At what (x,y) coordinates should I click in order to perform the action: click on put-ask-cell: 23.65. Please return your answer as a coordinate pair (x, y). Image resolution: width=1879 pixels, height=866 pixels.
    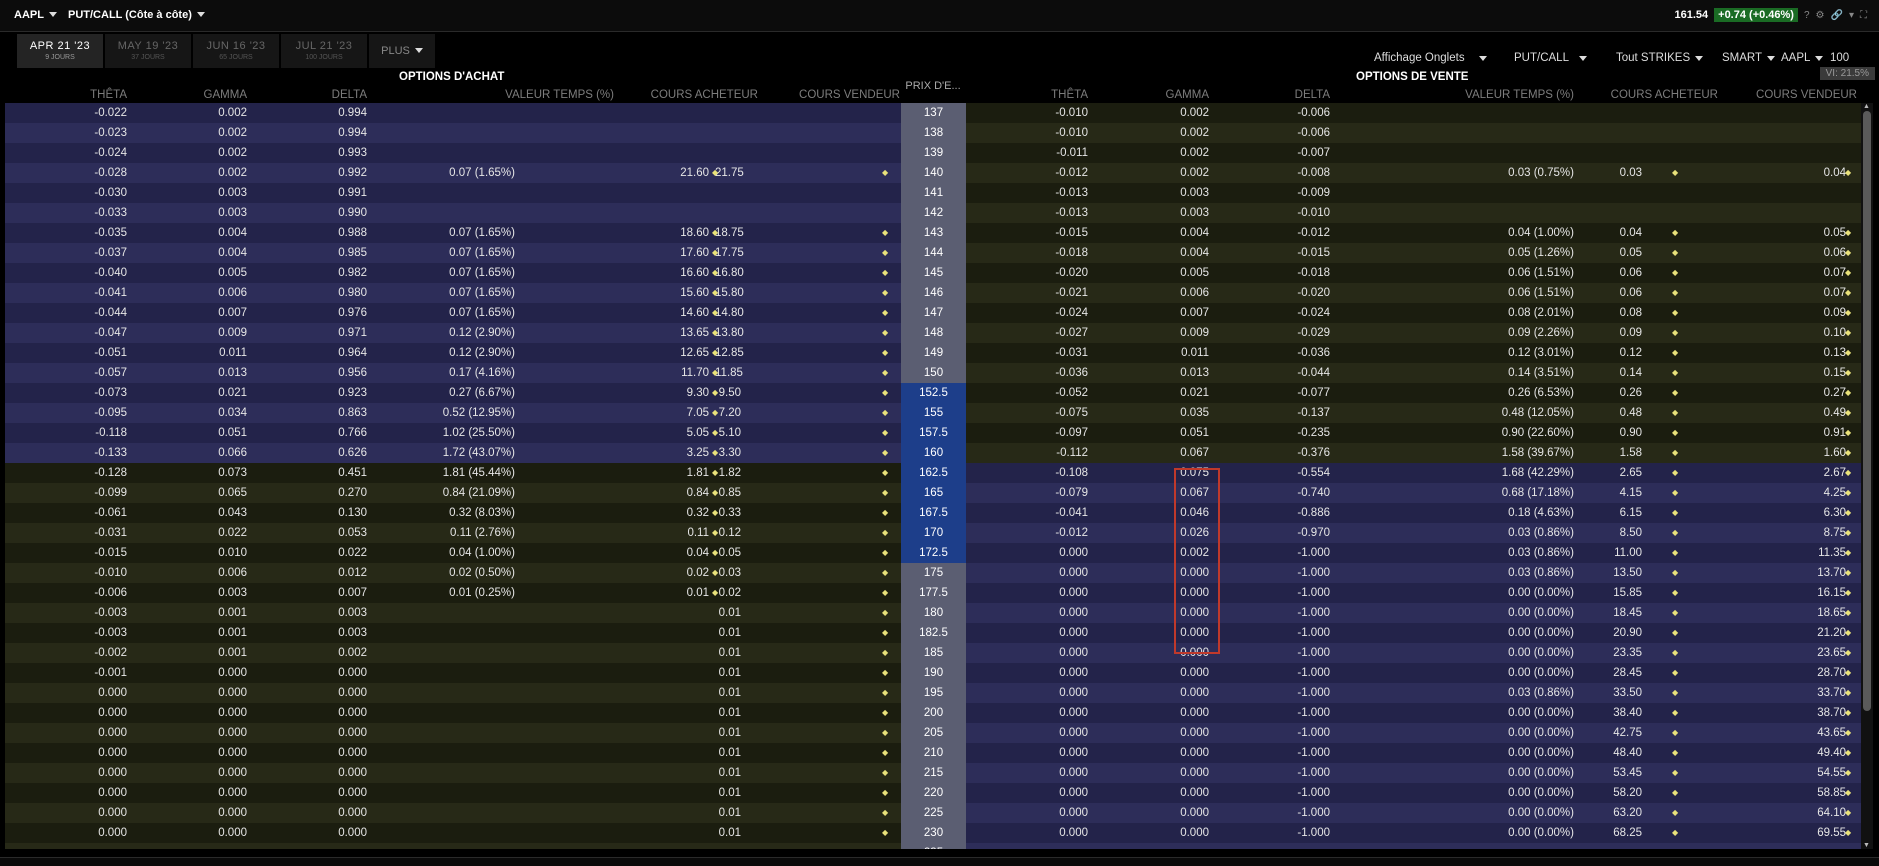
    Looking at the image, I should click on (1814, 653).